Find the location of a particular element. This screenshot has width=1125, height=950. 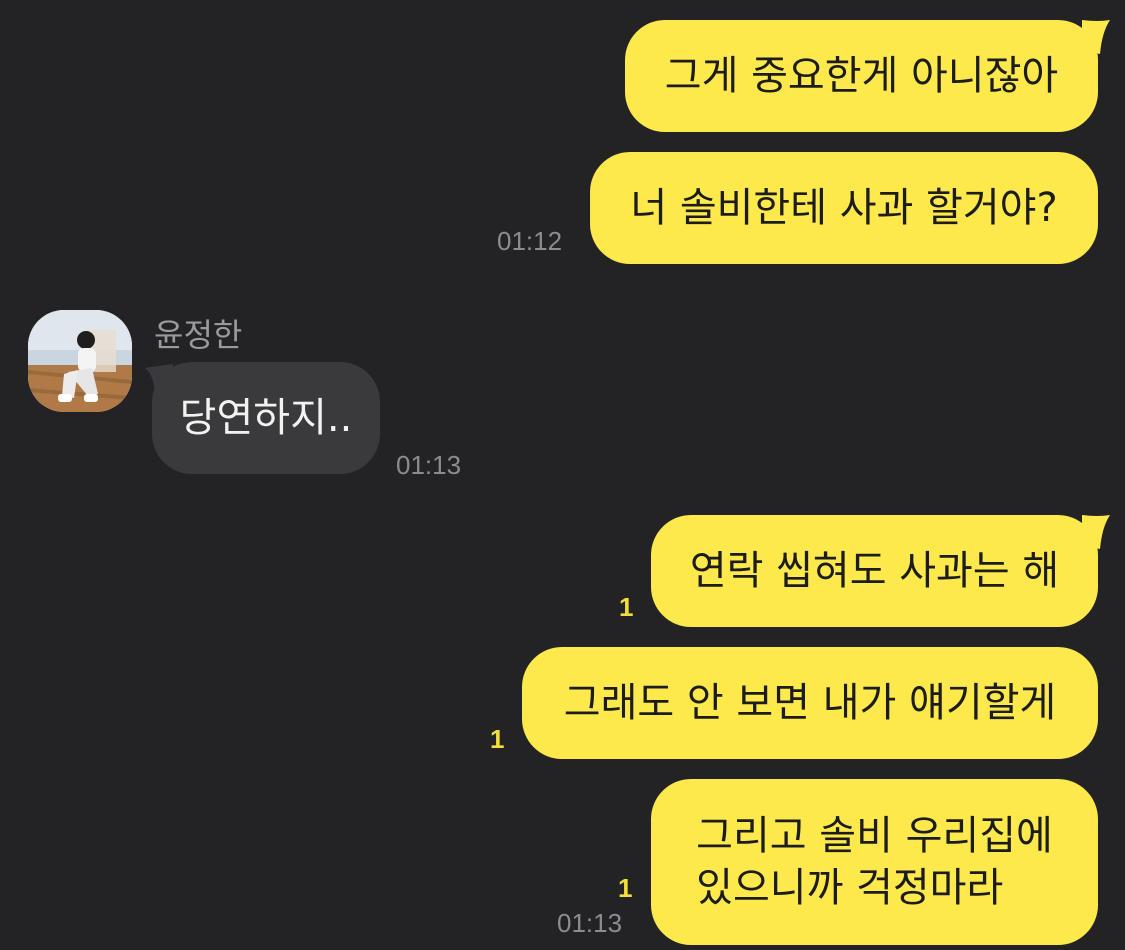

my-message-bubble: 너 솔비한테 사과 할거야? is located at coordinates (844, 208).